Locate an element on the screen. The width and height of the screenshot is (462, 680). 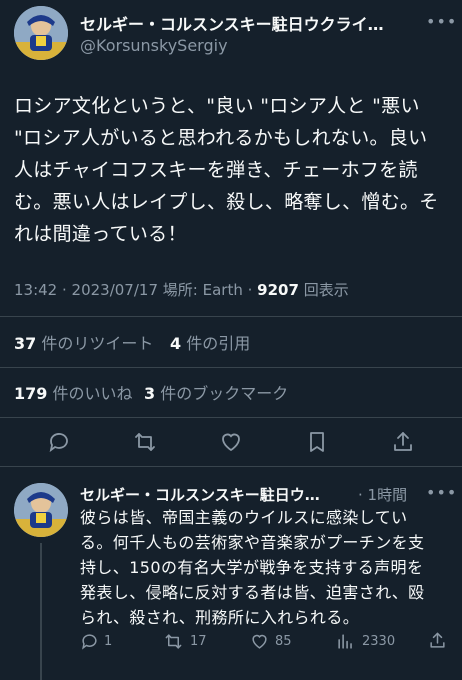
retweets-count: 37 is located at coordinates (25, 343).